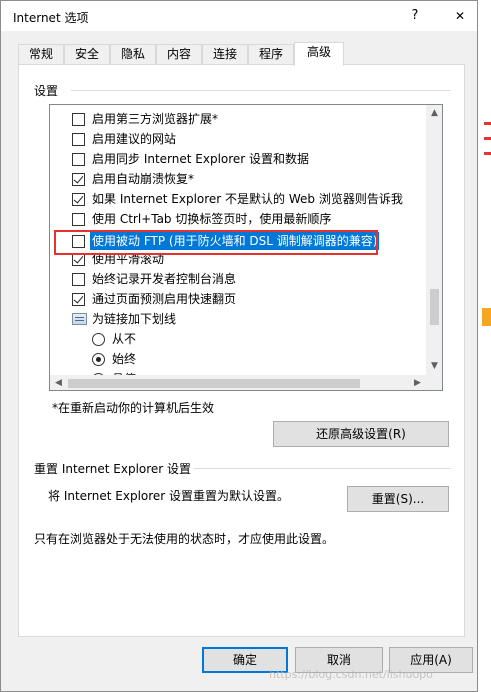 The image size is (491, 692). What do you see at coordinates (87, 54) in the screenshot?
I see `tab-security: 安全` at bounding box center [87, 54].